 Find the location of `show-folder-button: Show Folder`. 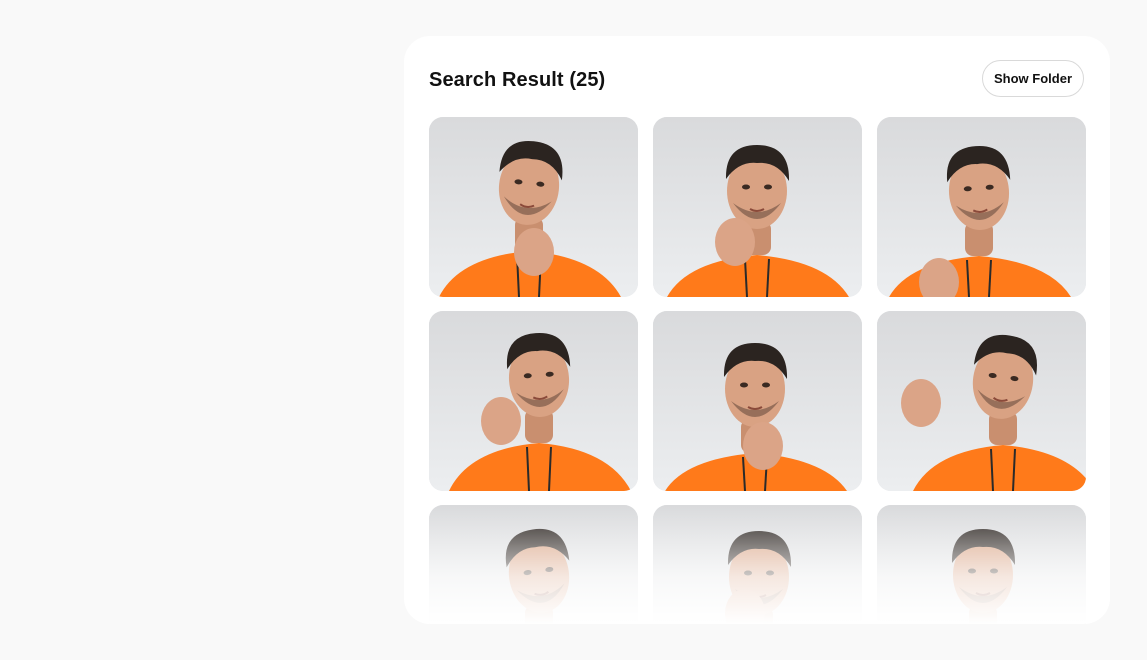

show-folder-button: Show Folder is located at coordinates (1033, 78).